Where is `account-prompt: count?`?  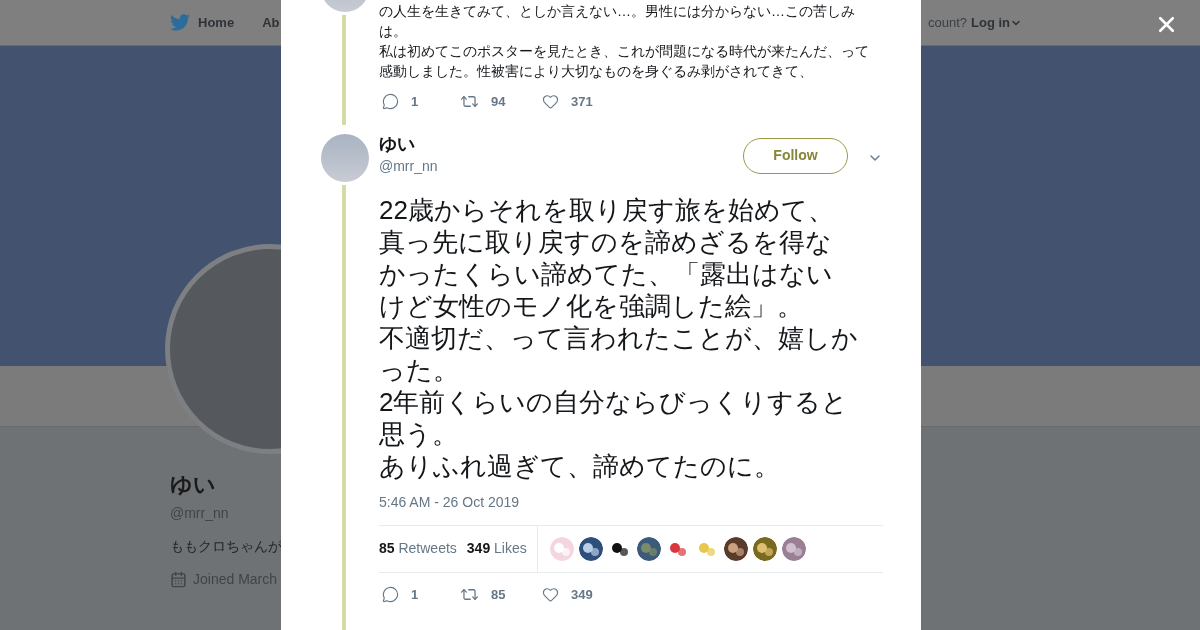
account-prompt: count? is located at coordinates (947, 22).